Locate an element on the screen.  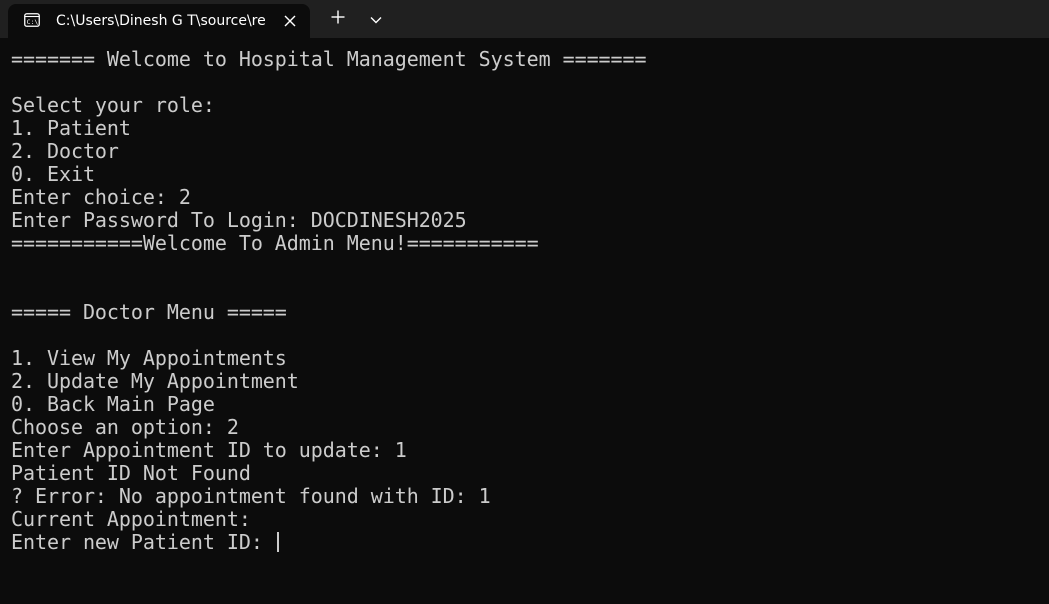
active-tab: C:\ C:\Users\Dinesh G T\source\re is located at coordinates (159, 21).